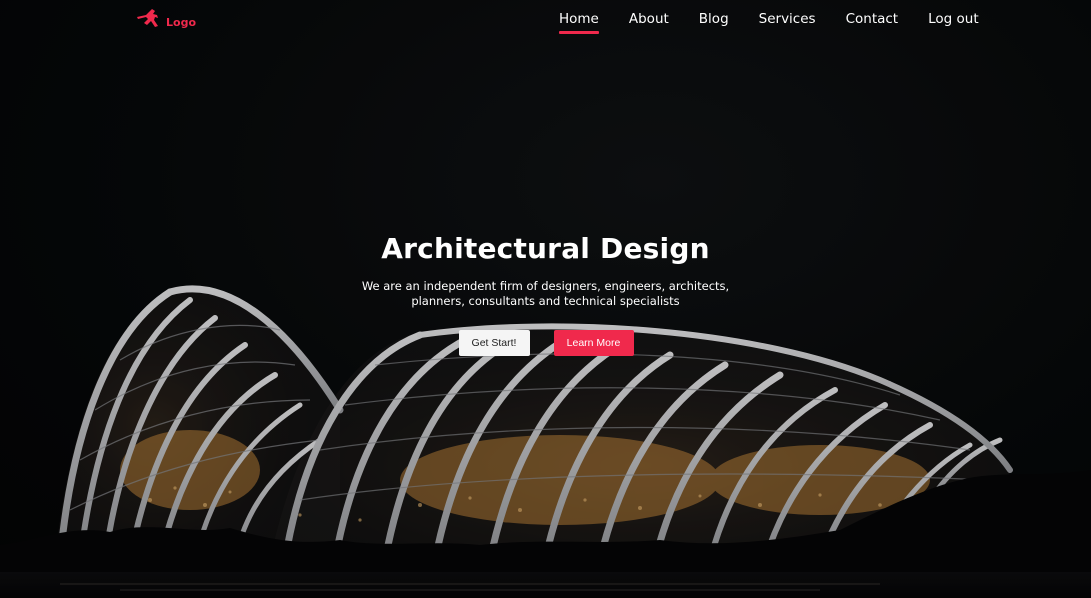  I want to click on logo-icon, so click(149, 19).